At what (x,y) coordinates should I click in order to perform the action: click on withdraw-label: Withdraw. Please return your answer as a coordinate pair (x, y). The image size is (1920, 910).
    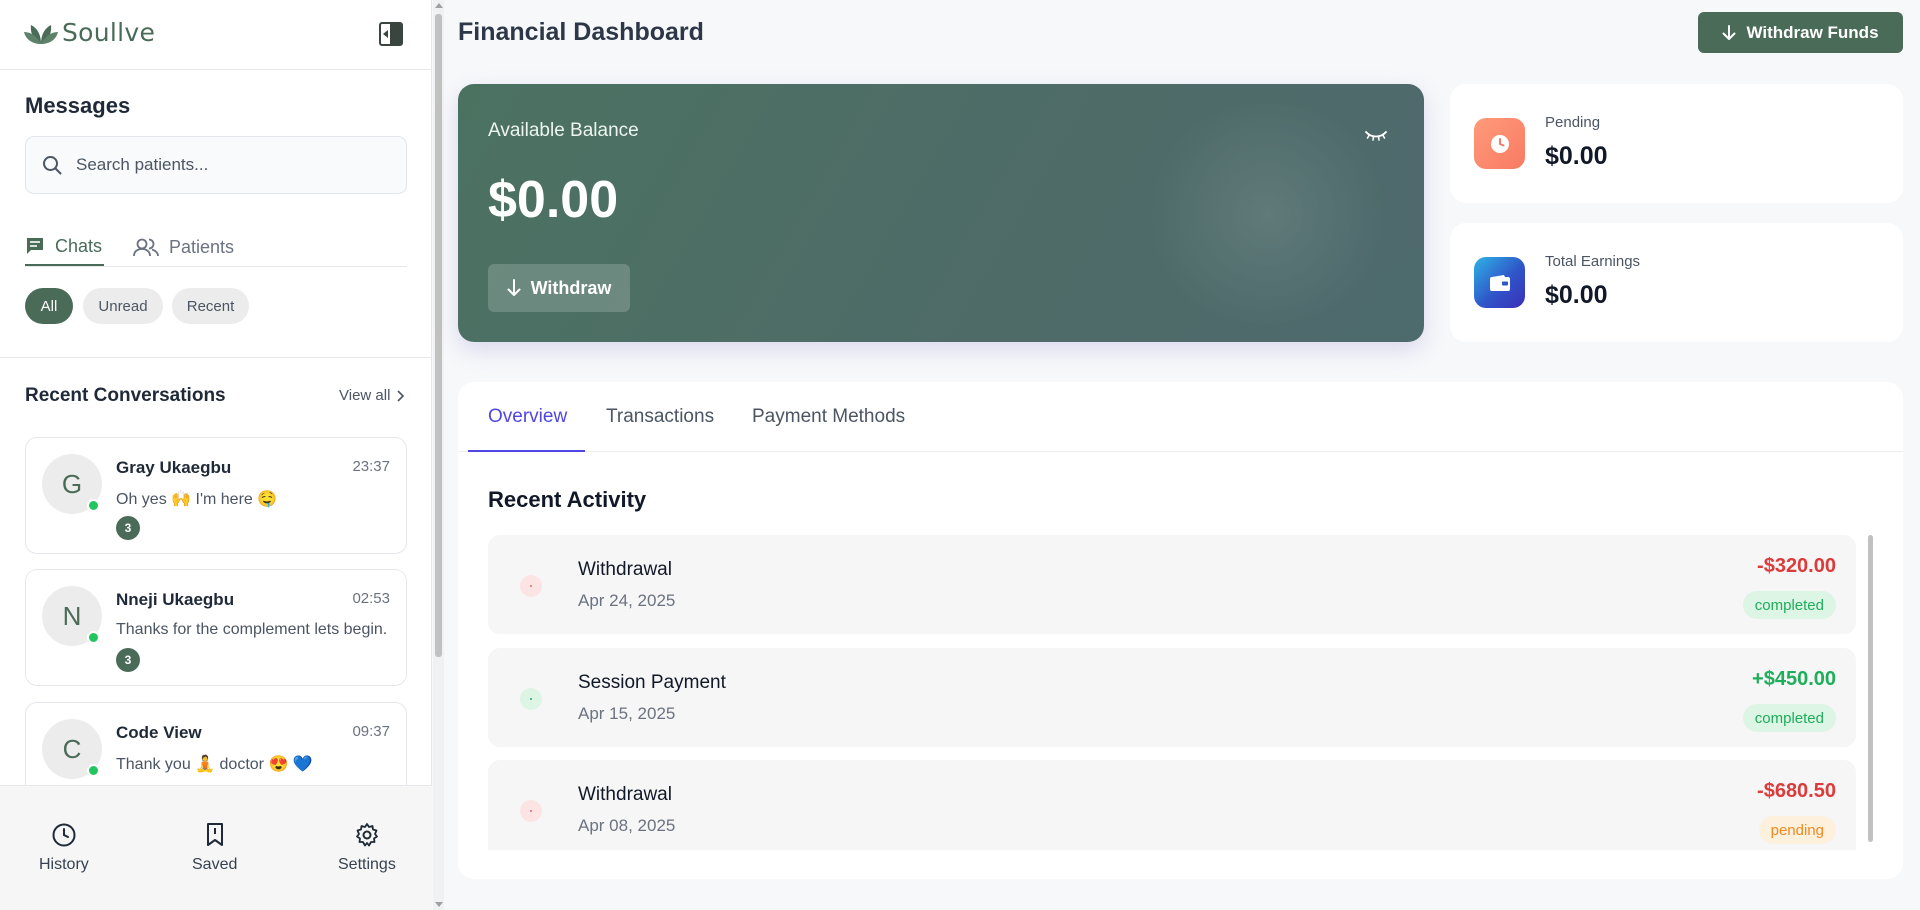
    Looking at the image, I should click on (571, 287).